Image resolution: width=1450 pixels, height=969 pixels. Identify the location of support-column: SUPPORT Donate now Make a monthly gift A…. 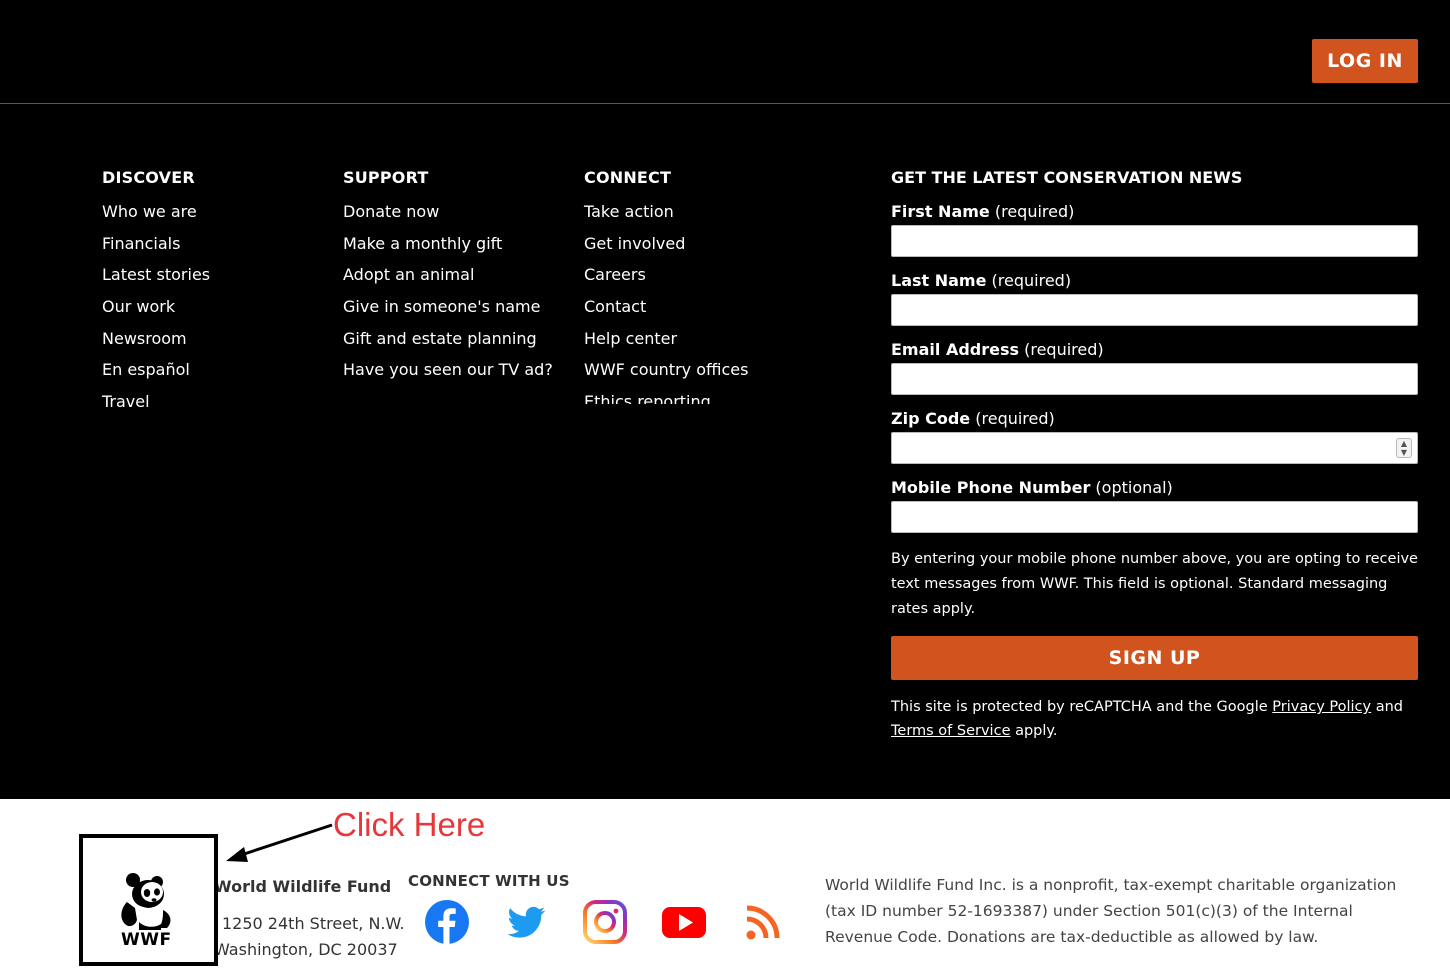
(448, 280).